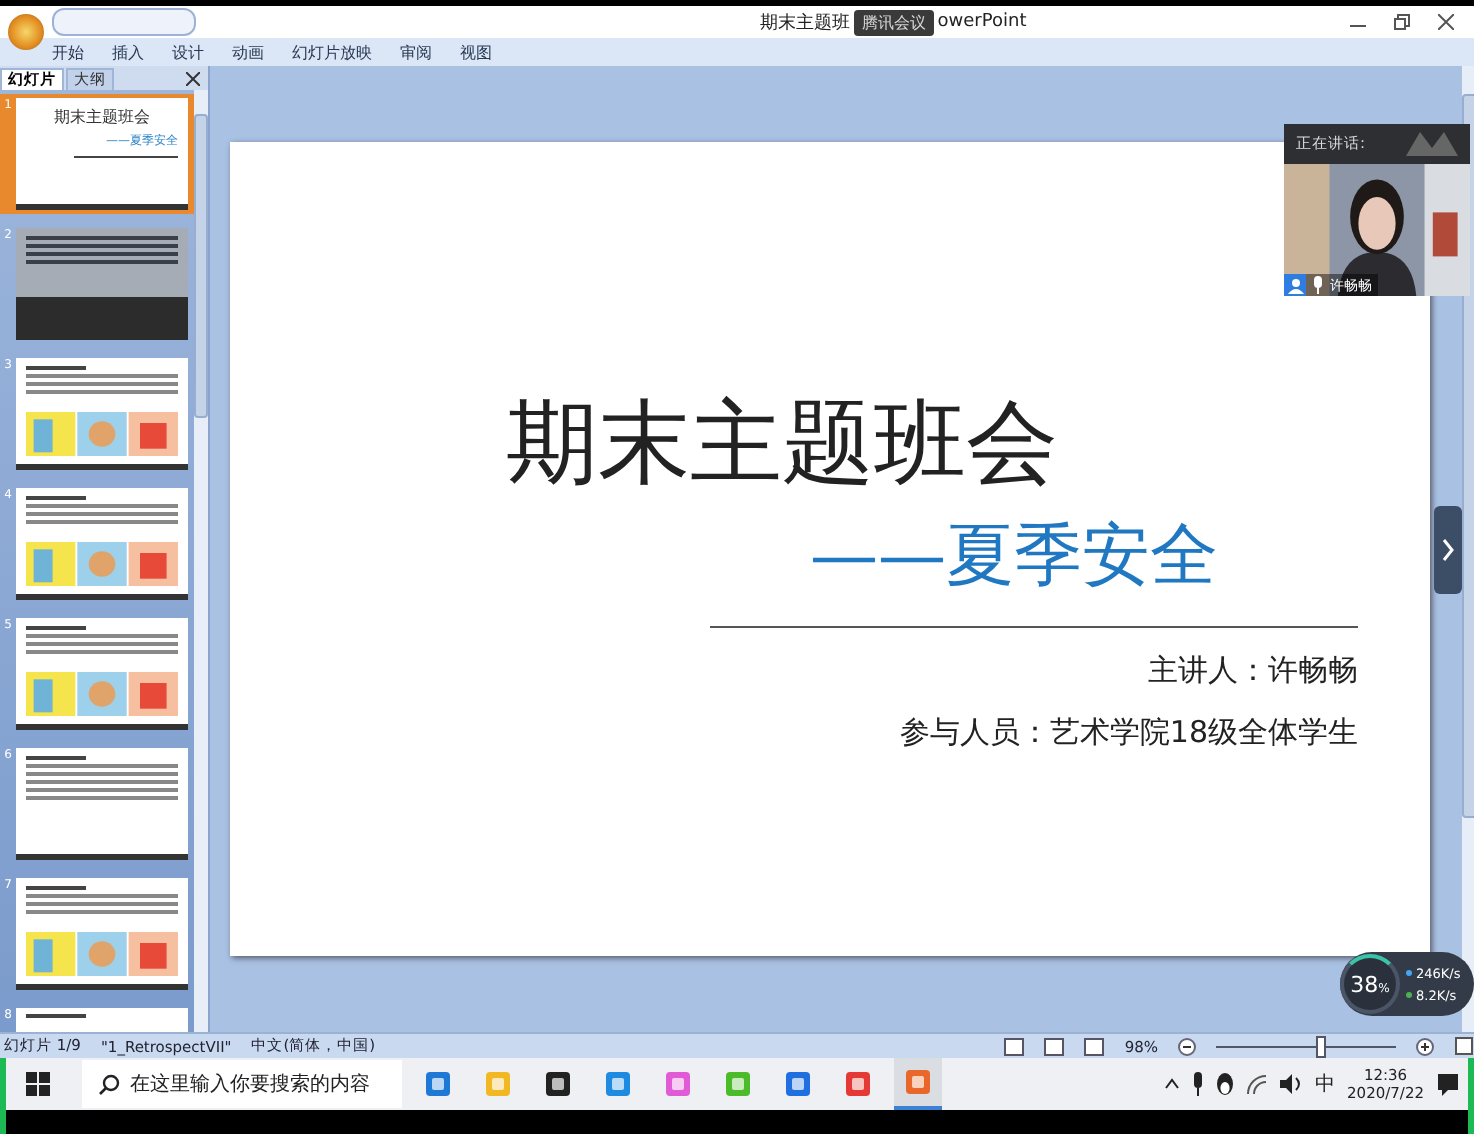 This screenshot has height=1134, width=1474. What do you see at coordinates (982, 22) in the screenshot?
I see `window-title: owerPoint` at bounding box center [982, 22].